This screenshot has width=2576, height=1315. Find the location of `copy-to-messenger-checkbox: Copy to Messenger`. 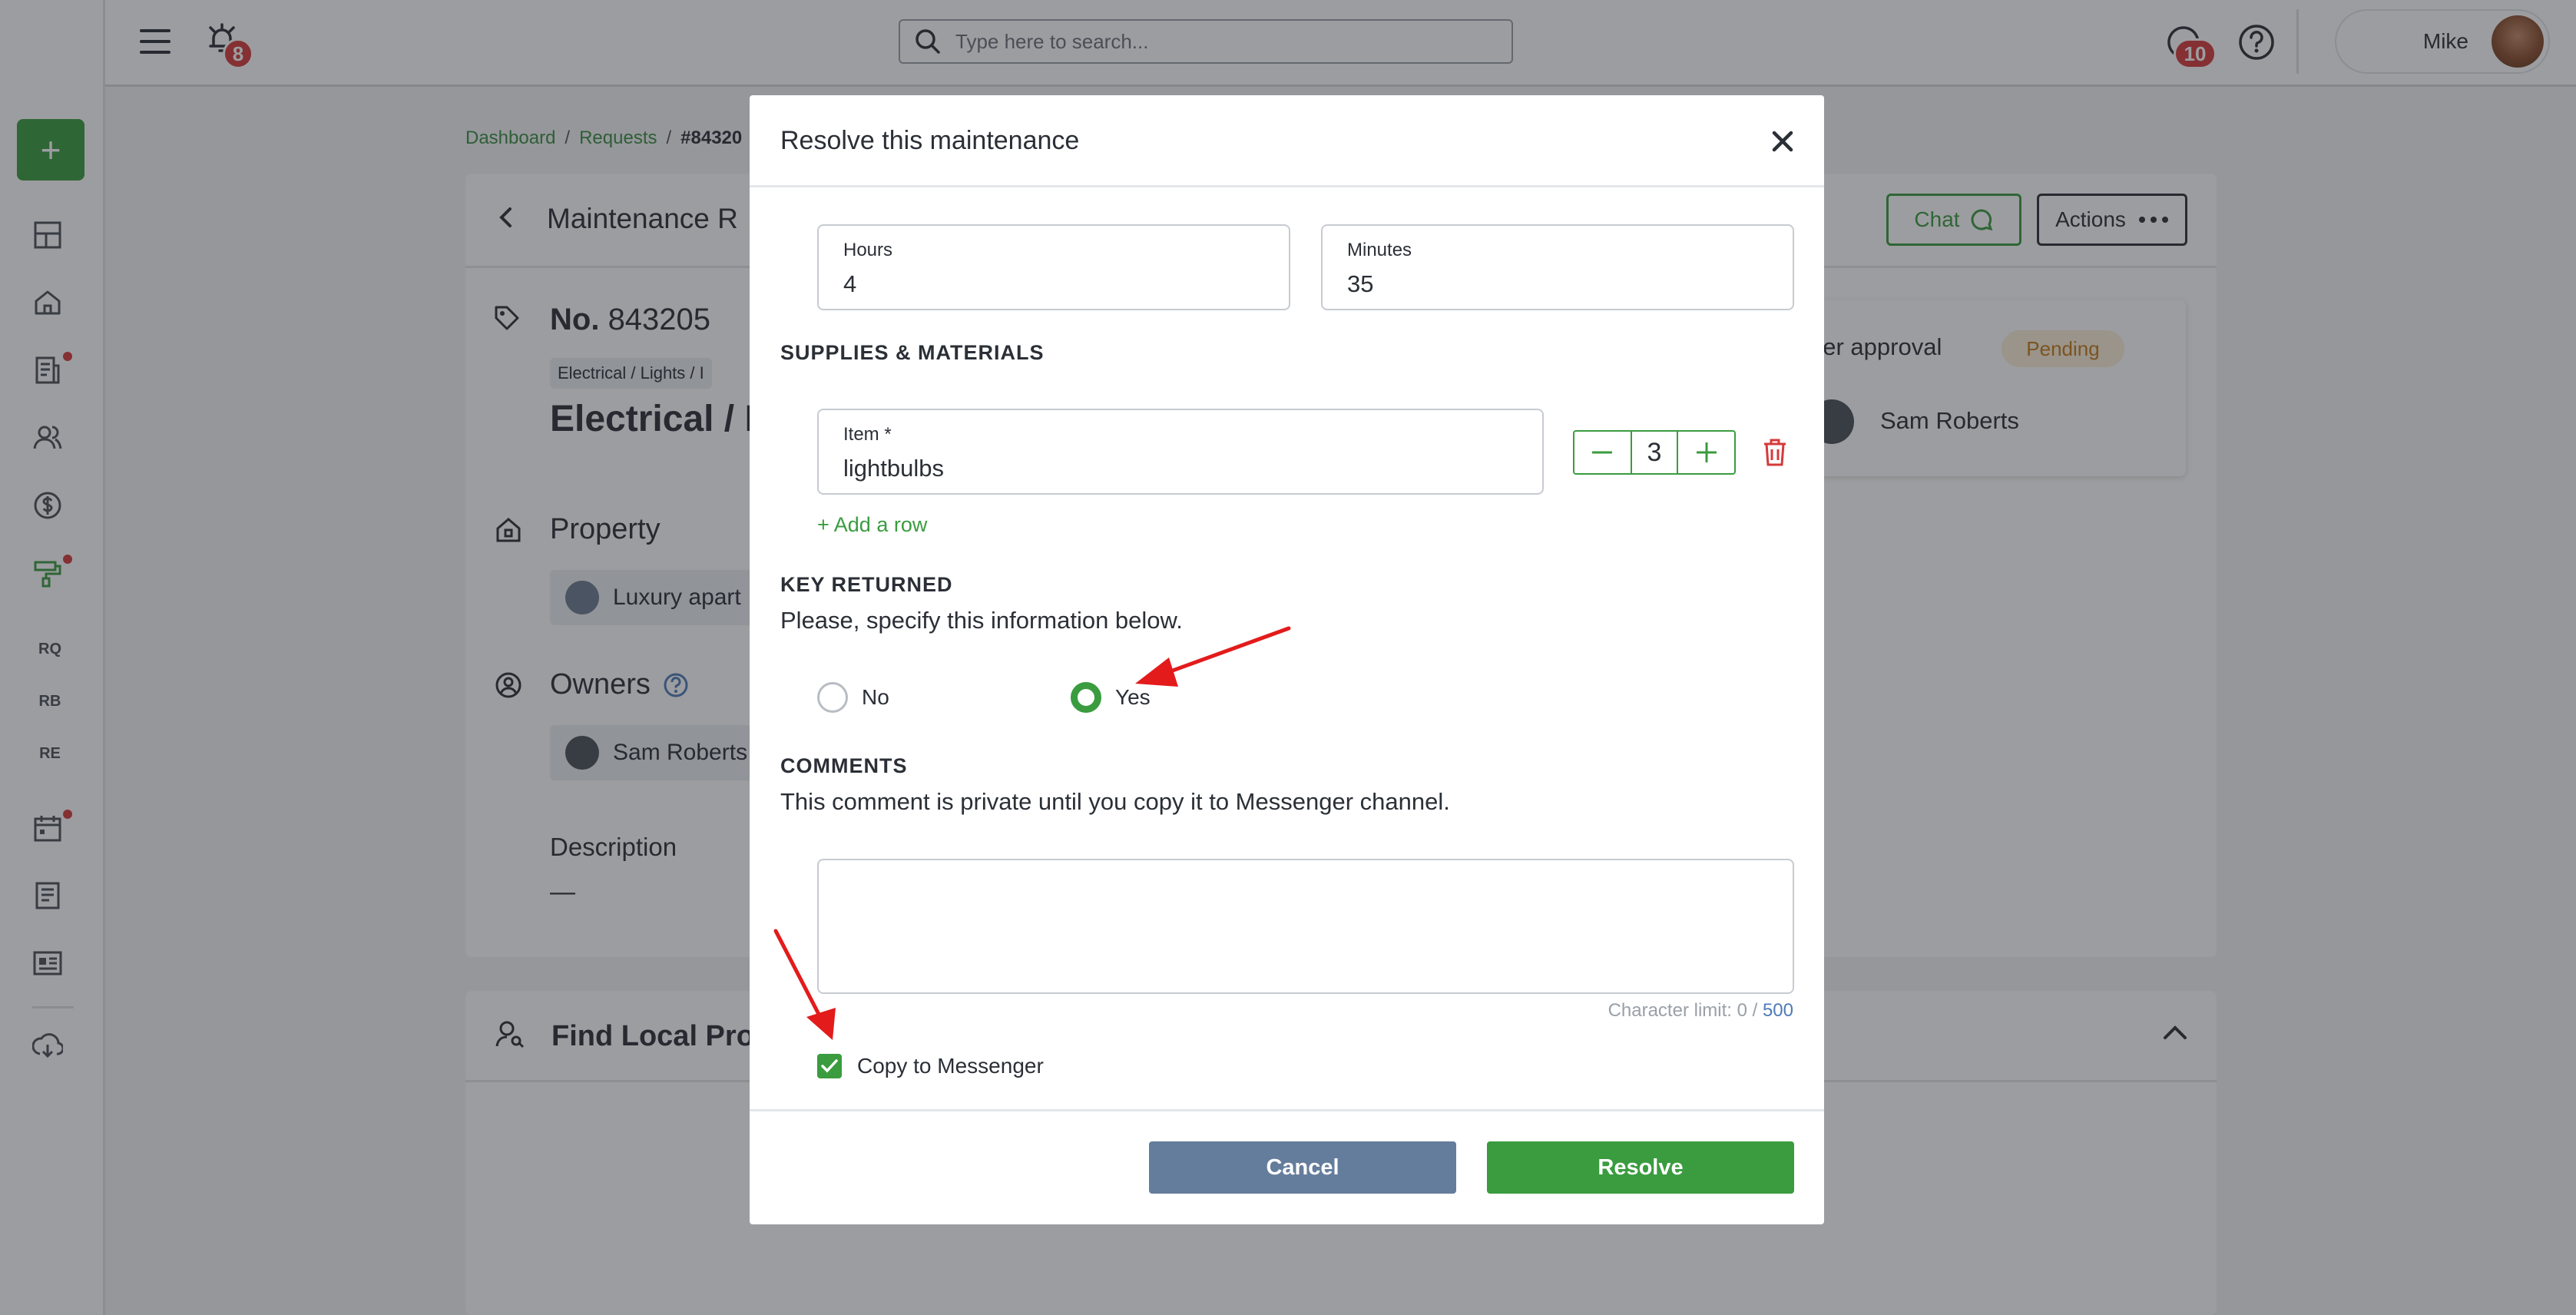

copy-to-messenger-checkbox: Copy to Messenger is located at coordinates (931, 1066).